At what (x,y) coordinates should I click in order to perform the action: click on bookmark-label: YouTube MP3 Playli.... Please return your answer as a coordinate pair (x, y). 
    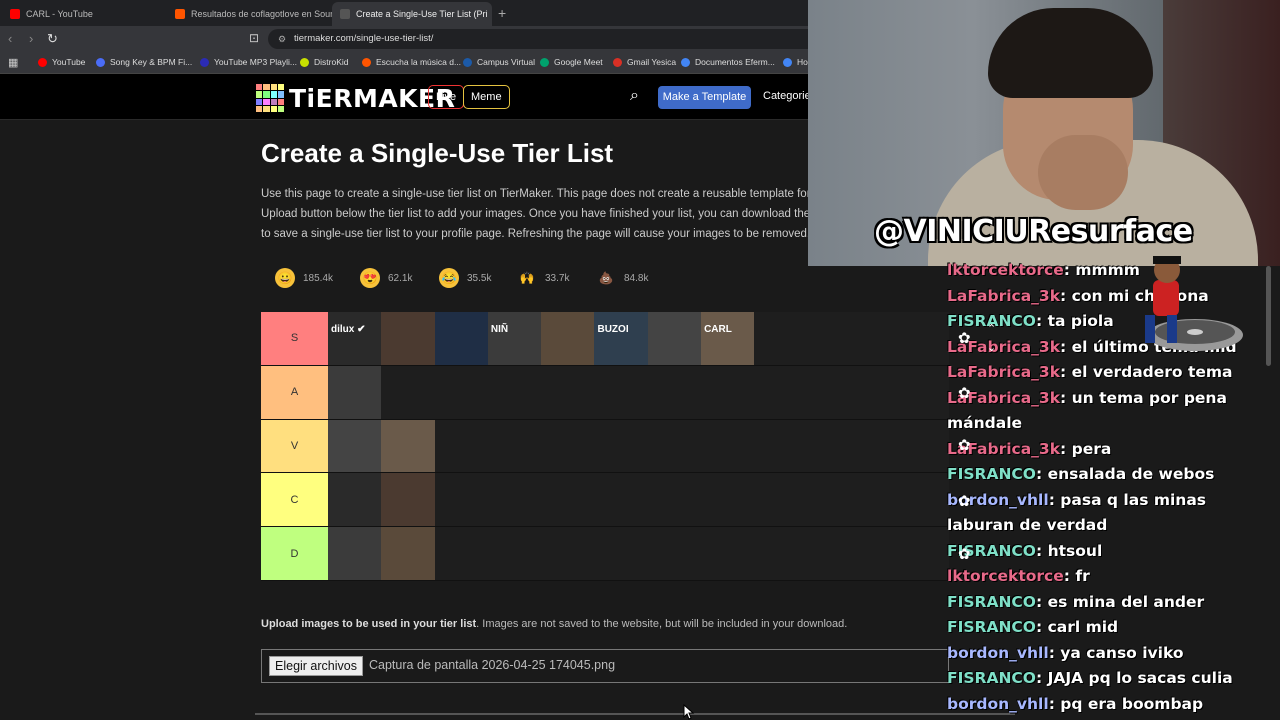
    Looking at the image, I should click on (255, 62).